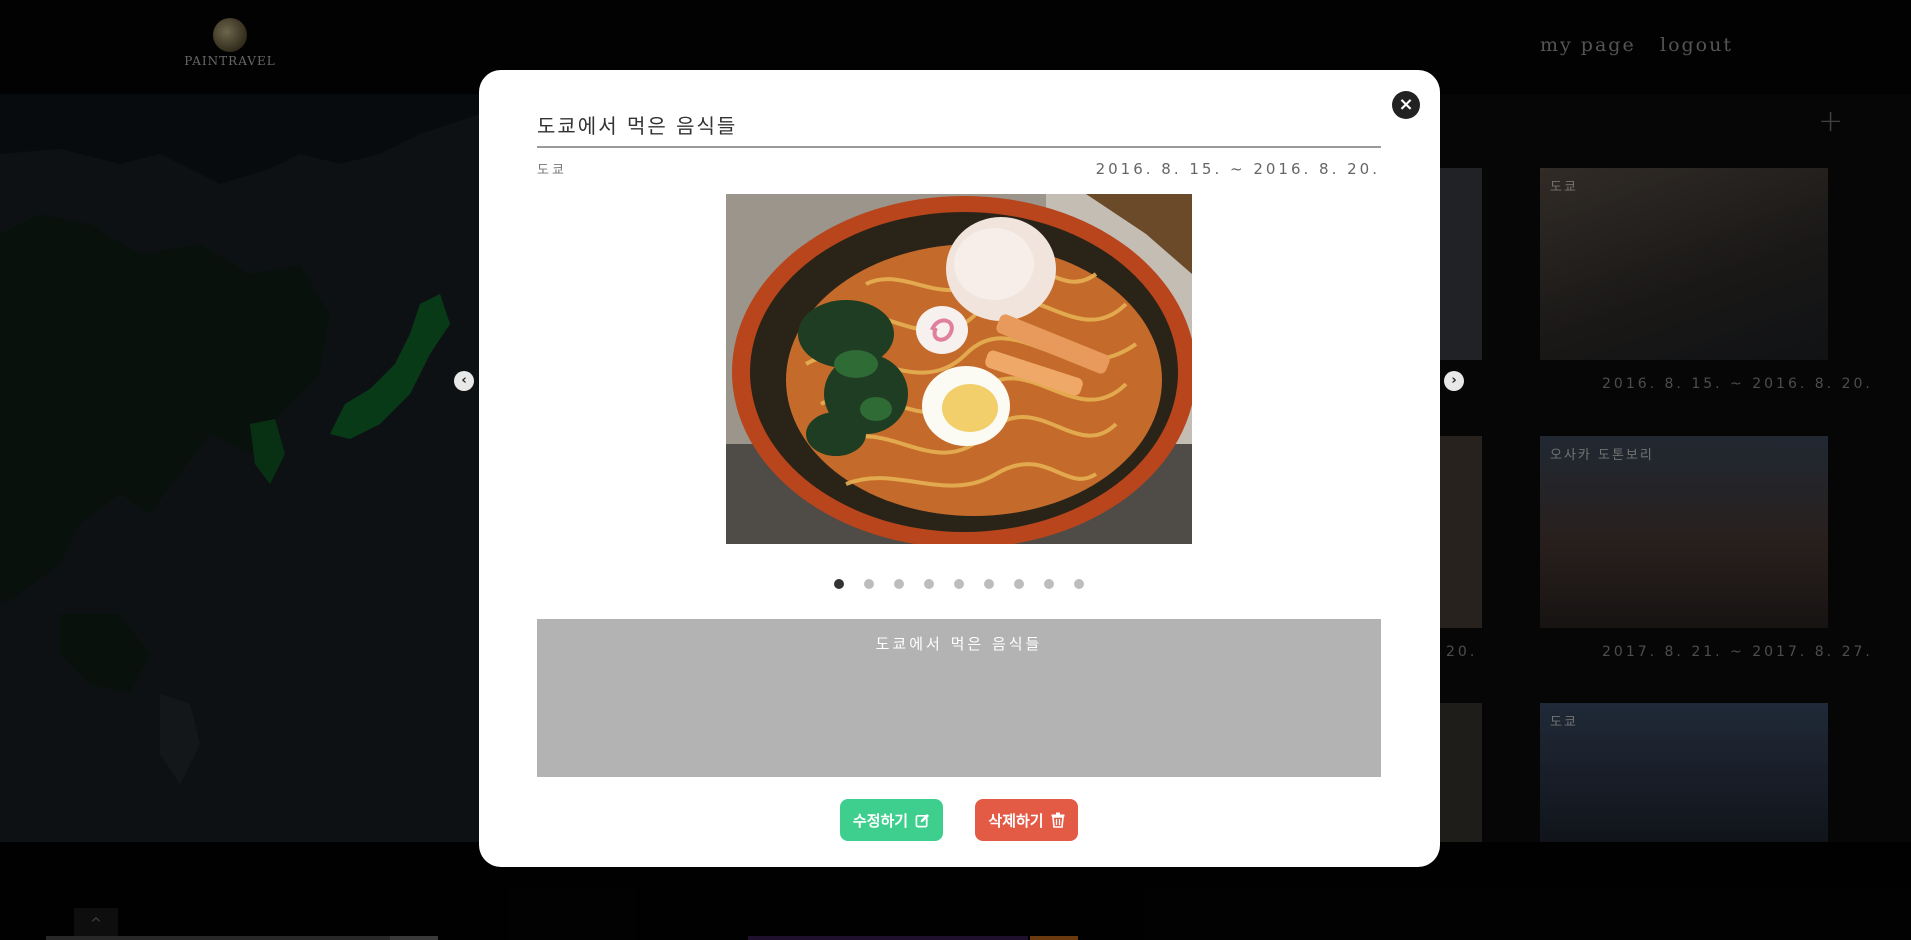 The height and width of the screenshot is (940, 1911). I want to click on title-divider, so click(959, 147).